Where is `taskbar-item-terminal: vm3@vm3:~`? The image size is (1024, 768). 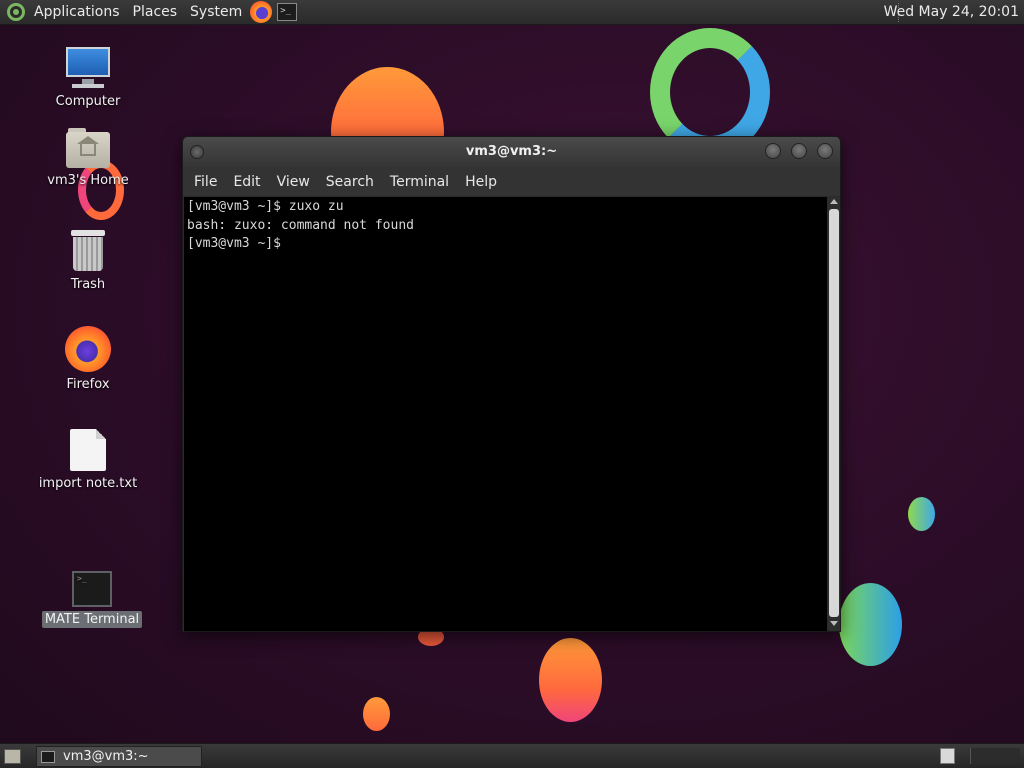
taskbar-item-terminal: vm3@vm3:~ is located at coordinates (119, 756).